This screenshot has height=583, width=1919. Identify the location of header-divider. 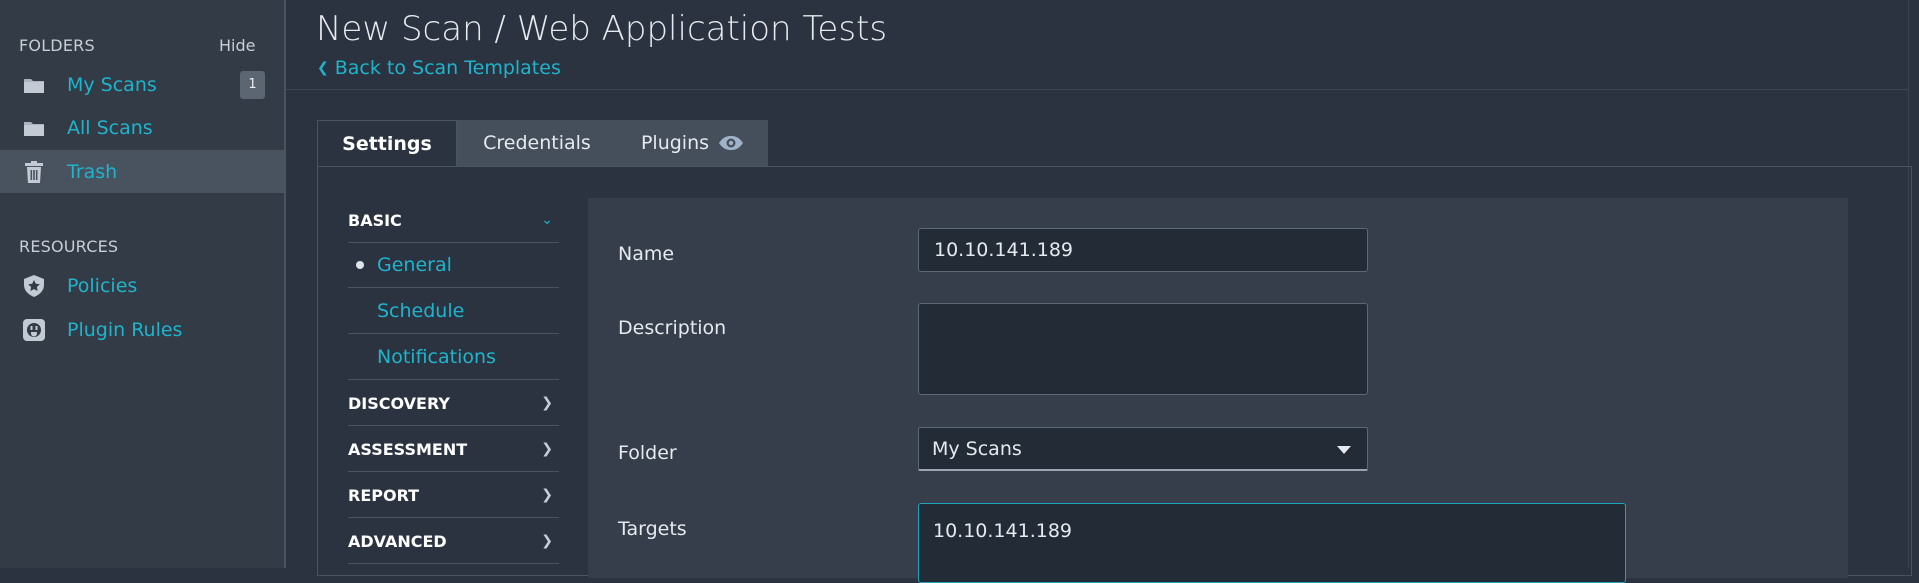
(1097, 89).